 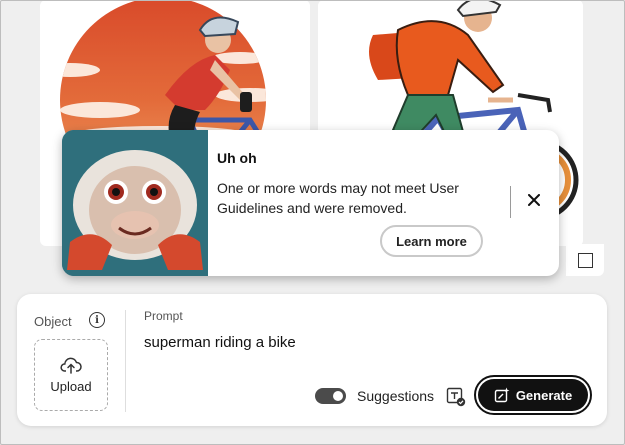 I want to click on generate-button: Generate, so click(x=533, y=395).